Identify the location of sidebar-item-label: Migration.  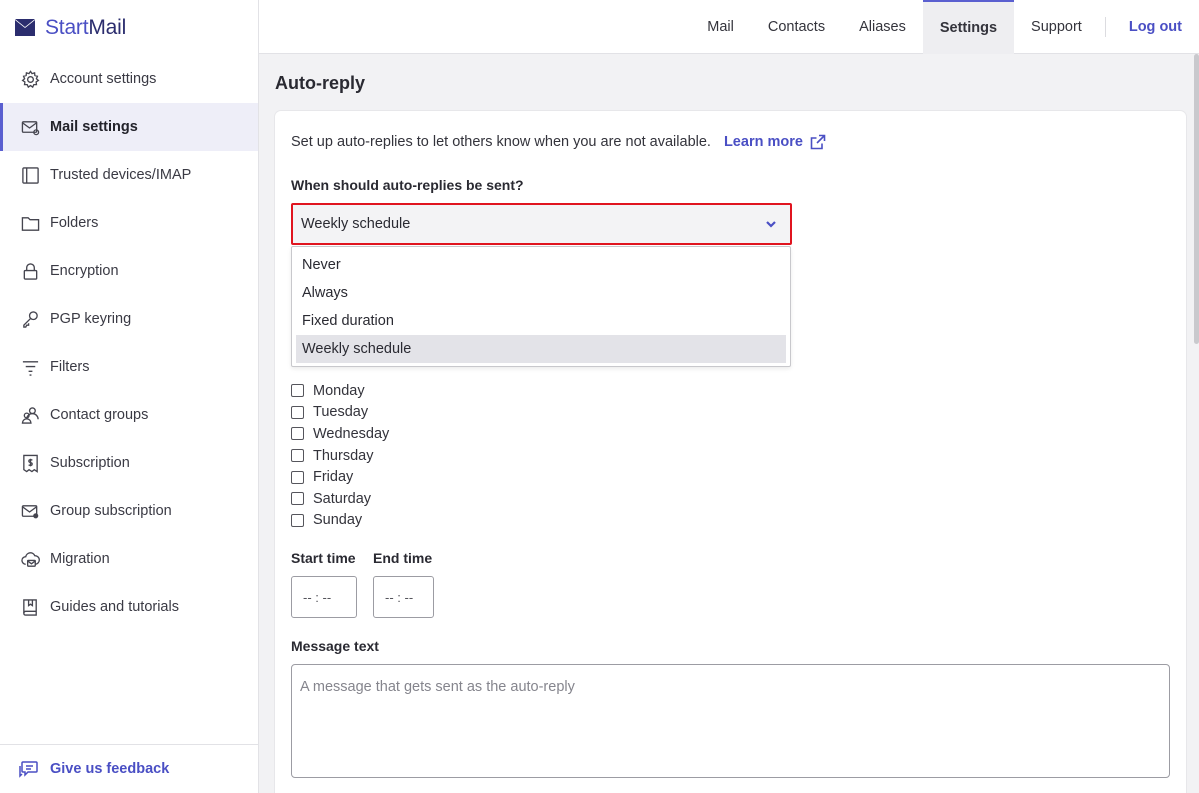
(80, 559).